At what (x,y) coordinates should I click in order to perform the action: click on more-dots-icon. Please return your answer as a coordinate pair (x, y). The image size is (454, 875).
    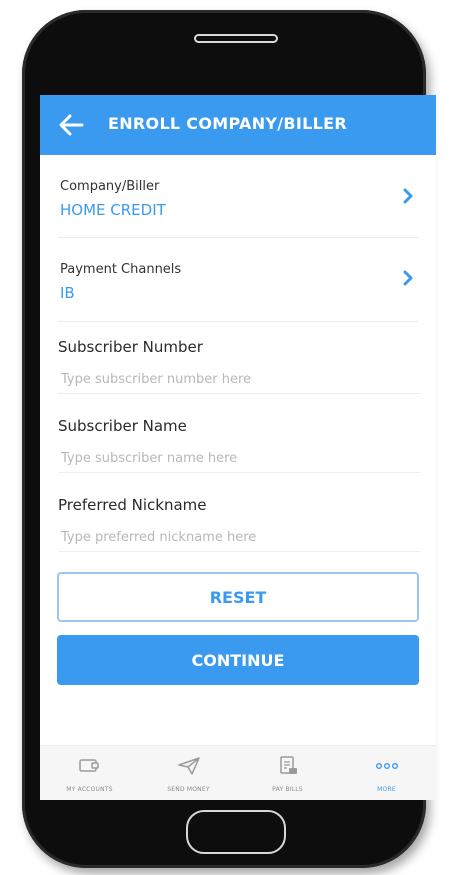
    Looking at the image, I should click on (387, 765).